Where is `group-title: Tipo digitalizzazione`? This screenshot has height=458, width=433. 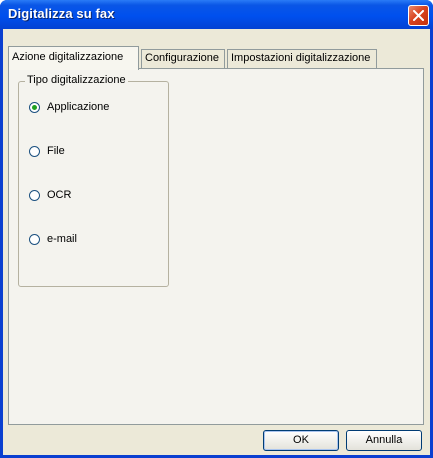 group-title: Tipo digitalizzazione is located at coordinates (76, 80).